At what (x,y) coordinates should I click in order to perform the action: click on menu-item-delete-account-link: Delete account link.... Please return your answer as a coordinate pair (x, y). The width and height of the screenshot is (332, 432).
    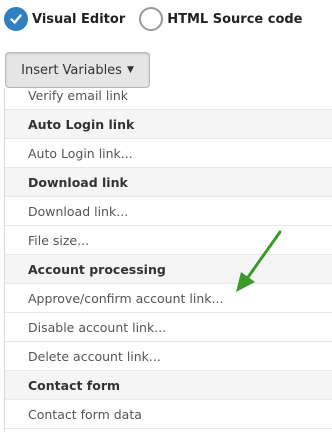
    Looking at the image, I should click on (168, 356).